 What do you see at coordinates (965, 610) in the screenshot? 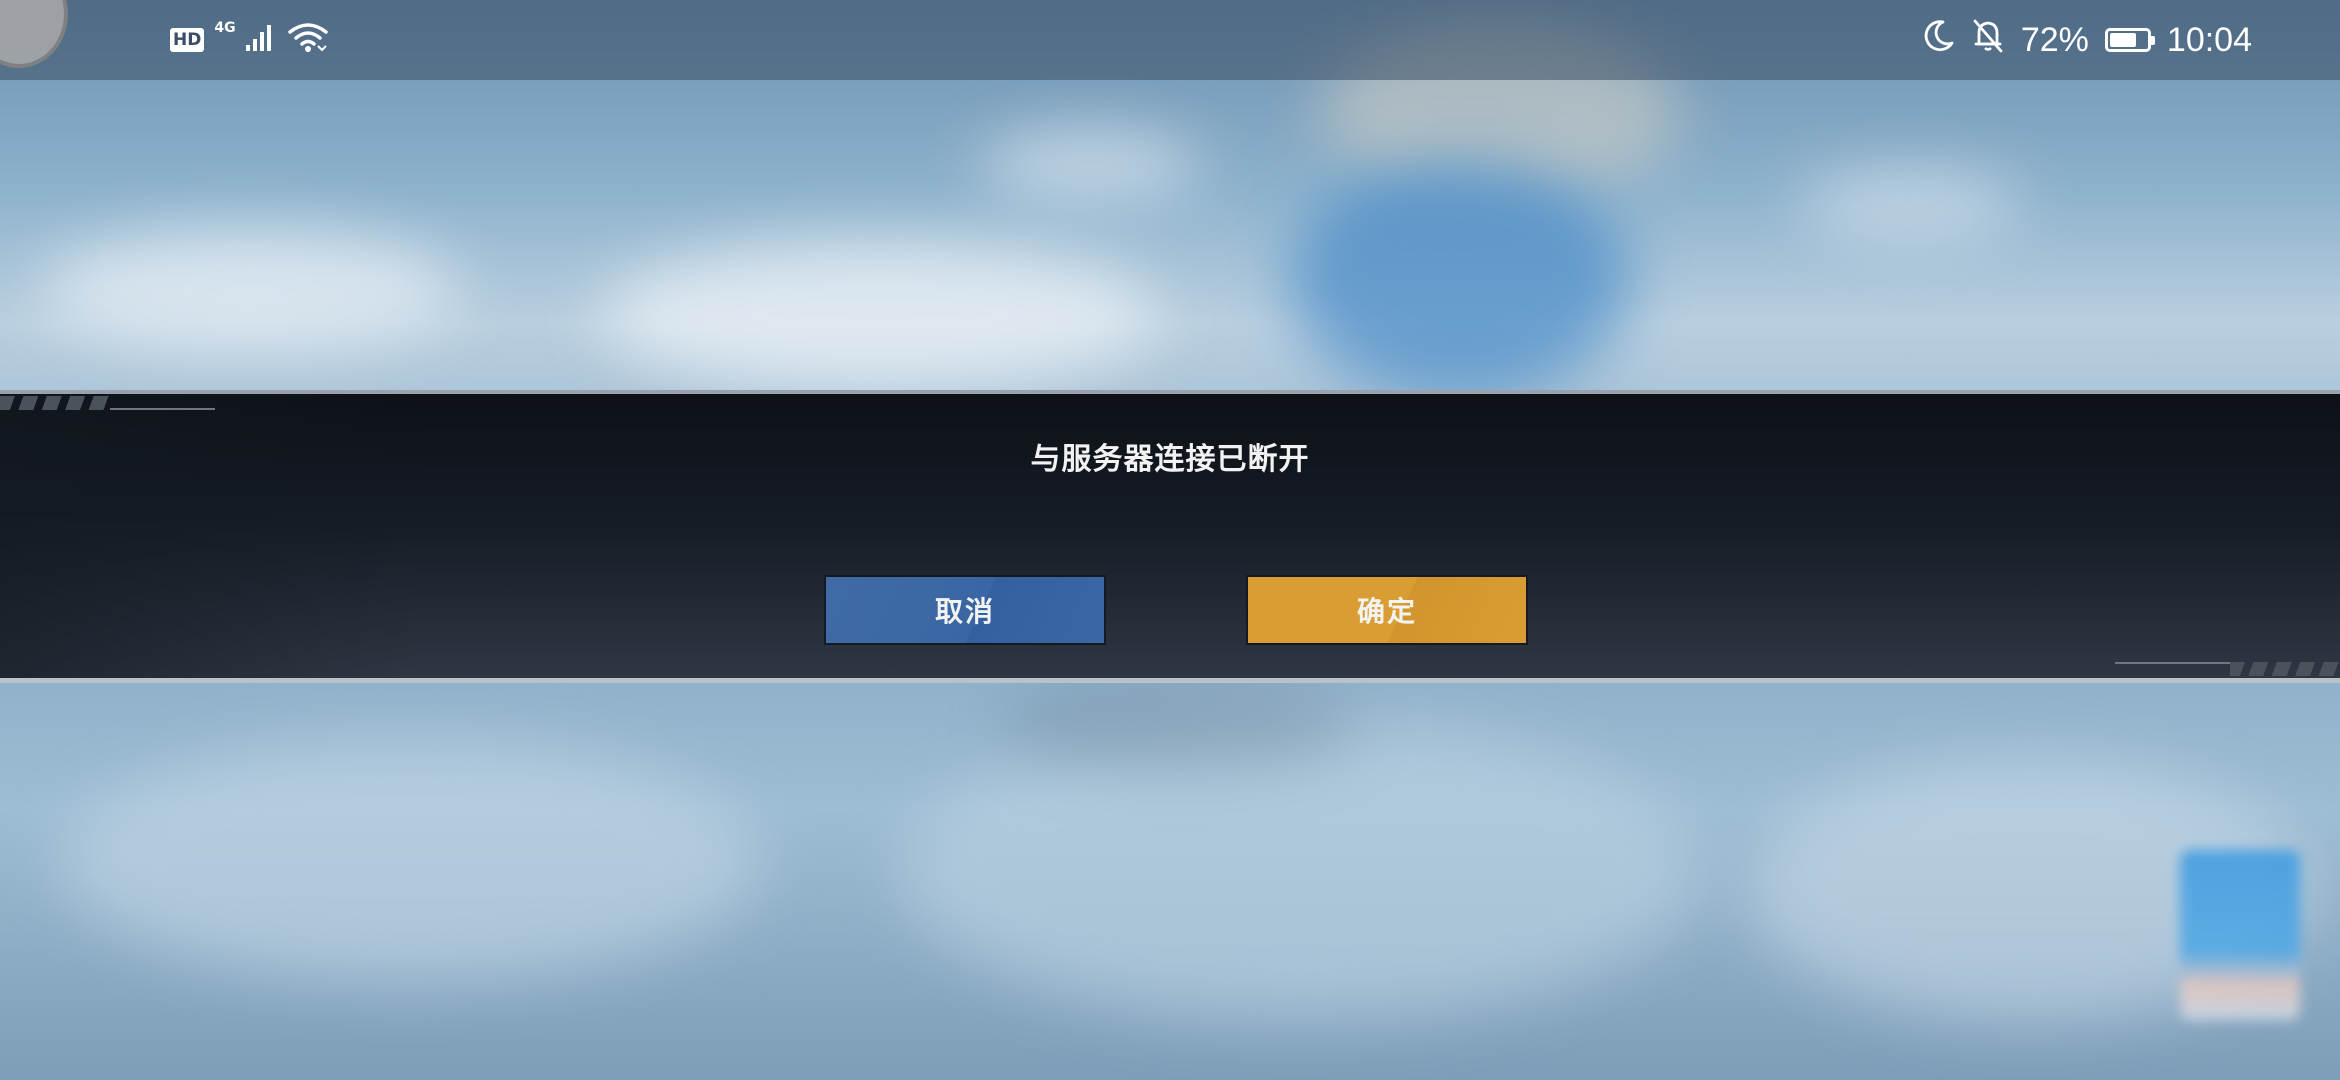
I see `cancel-button: 取消` at bounding box center [965, 610].